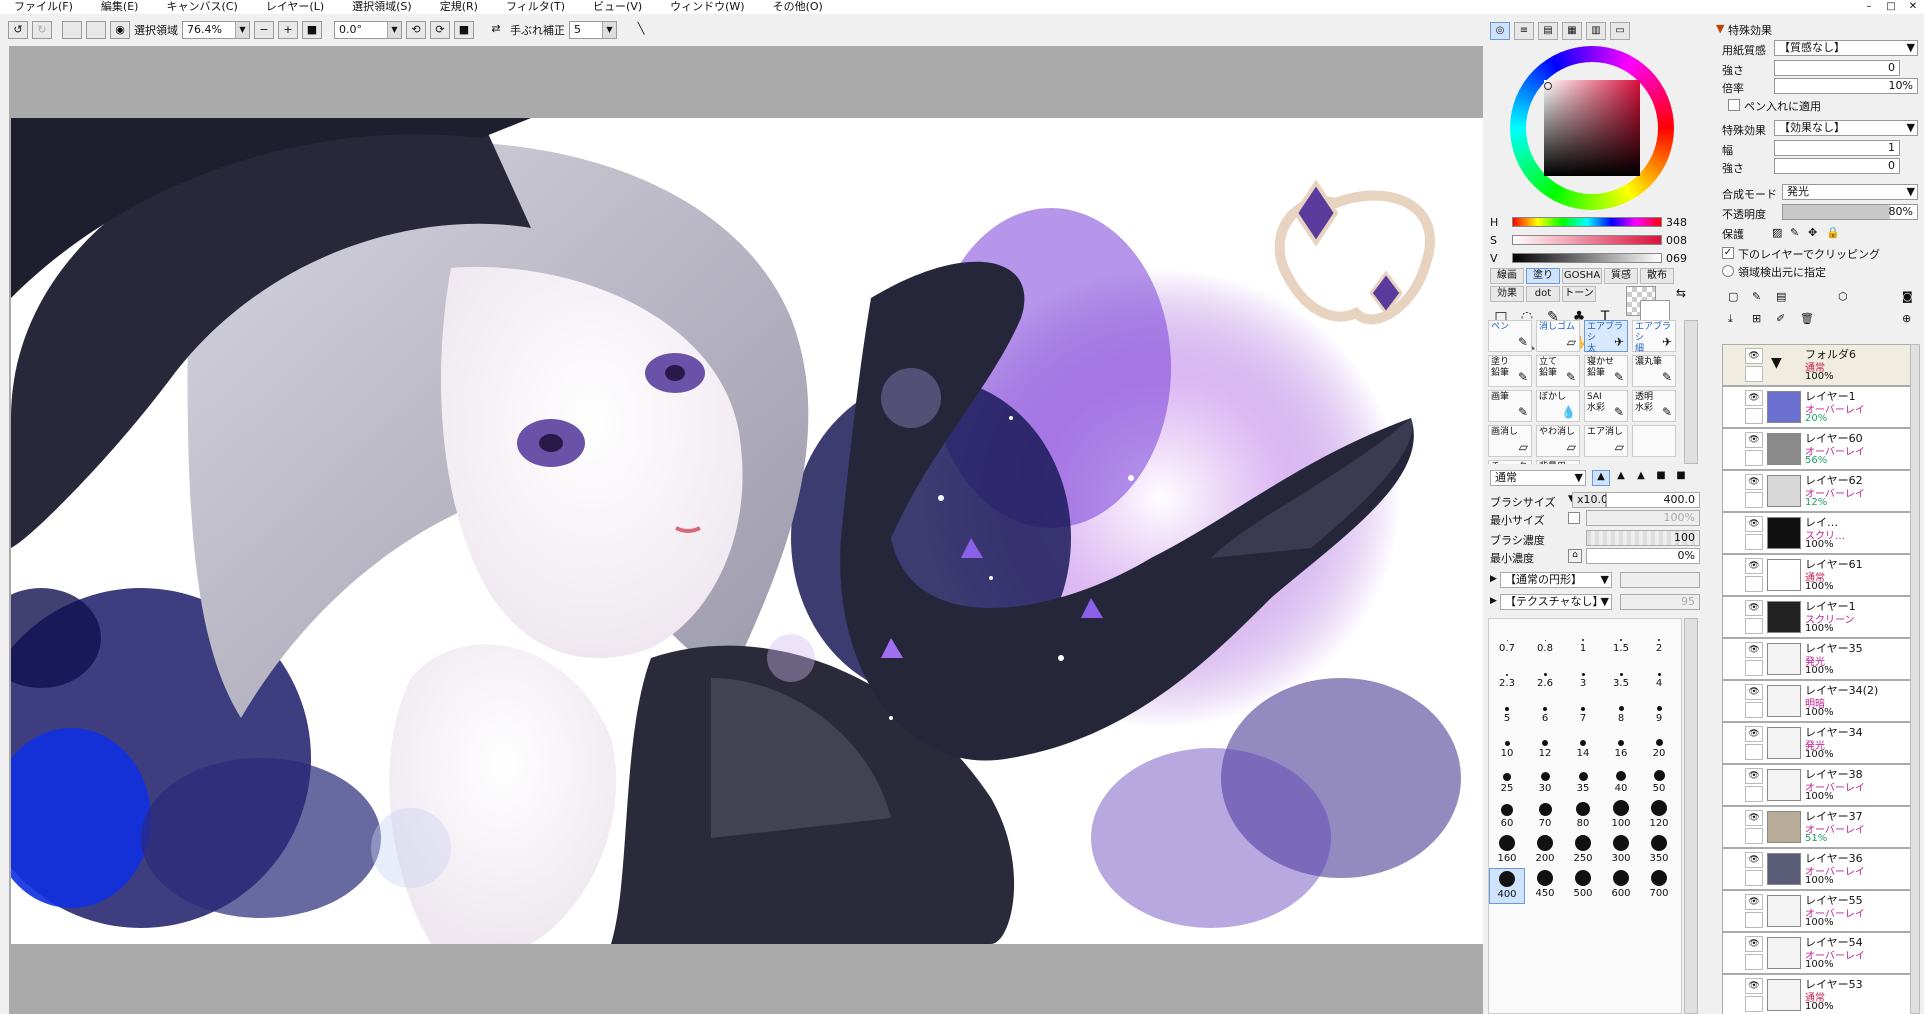  Describe the element at coordinates (1510, 336) in the screenshot. I see `brush-slot: ペン ✎` at that location.